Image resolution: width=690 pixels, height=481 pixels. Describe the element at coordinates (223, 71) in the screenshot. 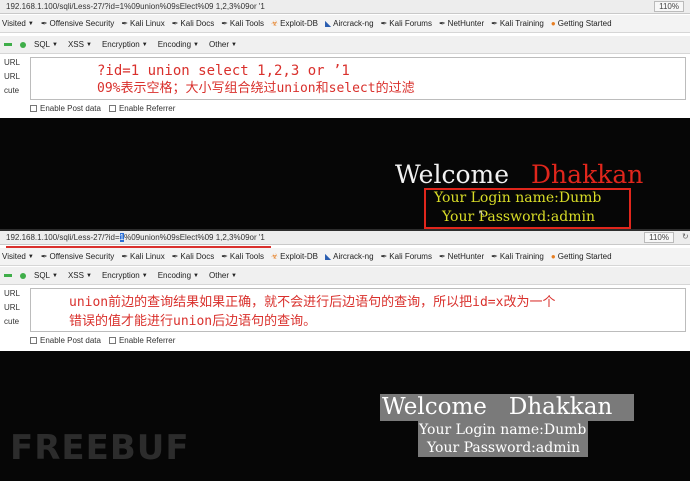

I see `editor-line-1: ?id=1 union select 1,2,3 or ’1` at that location.